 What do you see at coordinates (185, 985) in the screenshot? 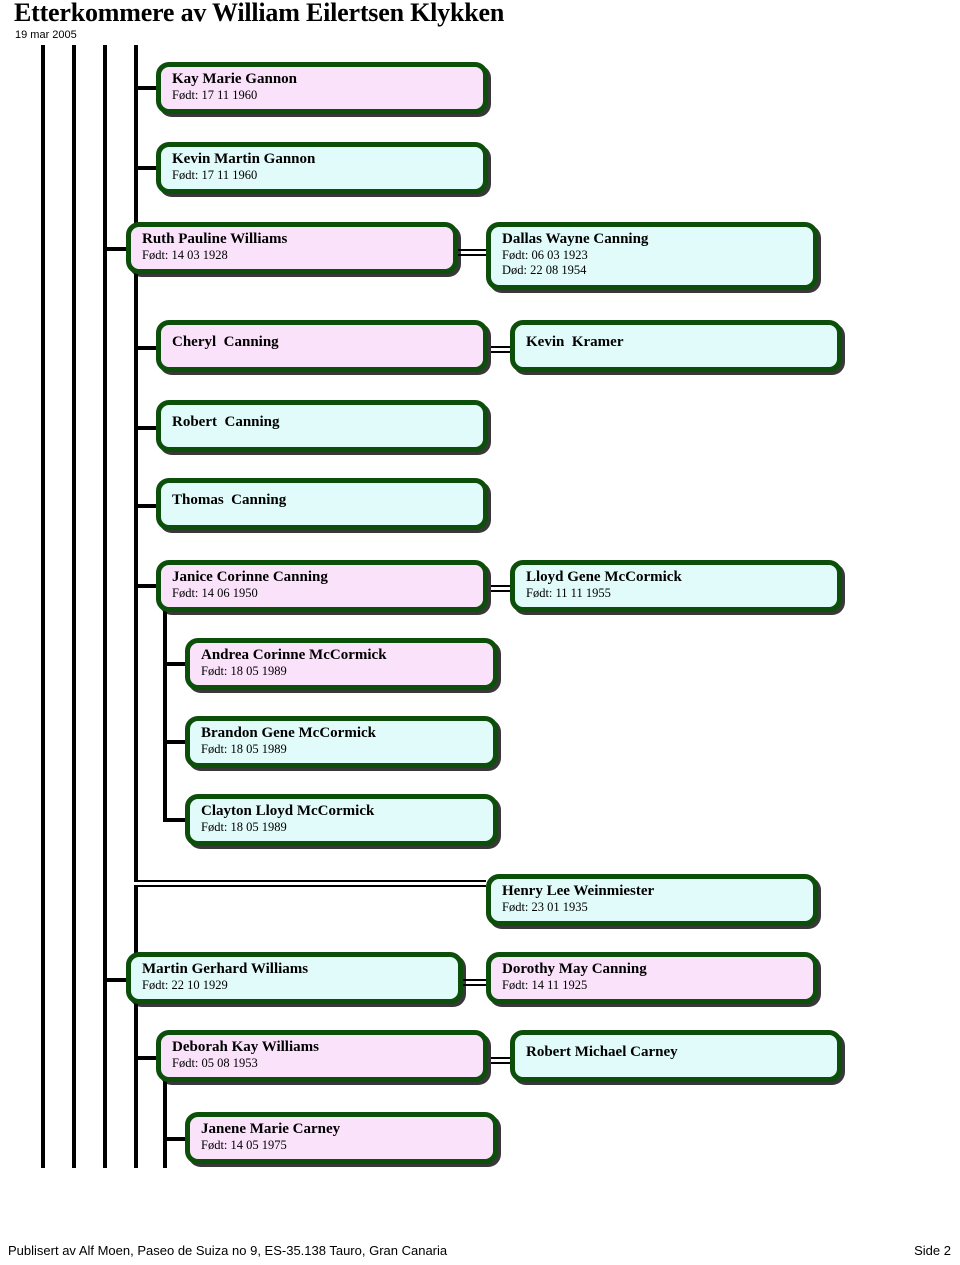
I see `person-born: Født: 22 10 1929` at bounding box center [185, 985].